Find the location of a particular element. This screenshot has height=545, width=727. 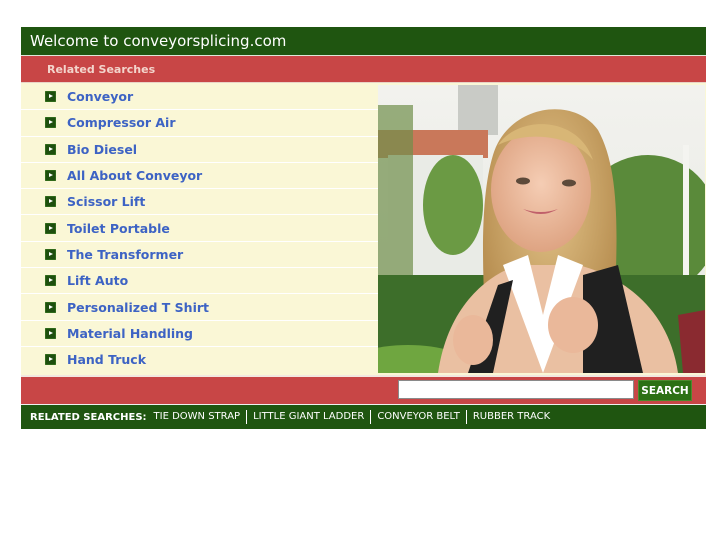

list-item-toilet-portable: Toilet Portable is located at coordinates (199, 228).